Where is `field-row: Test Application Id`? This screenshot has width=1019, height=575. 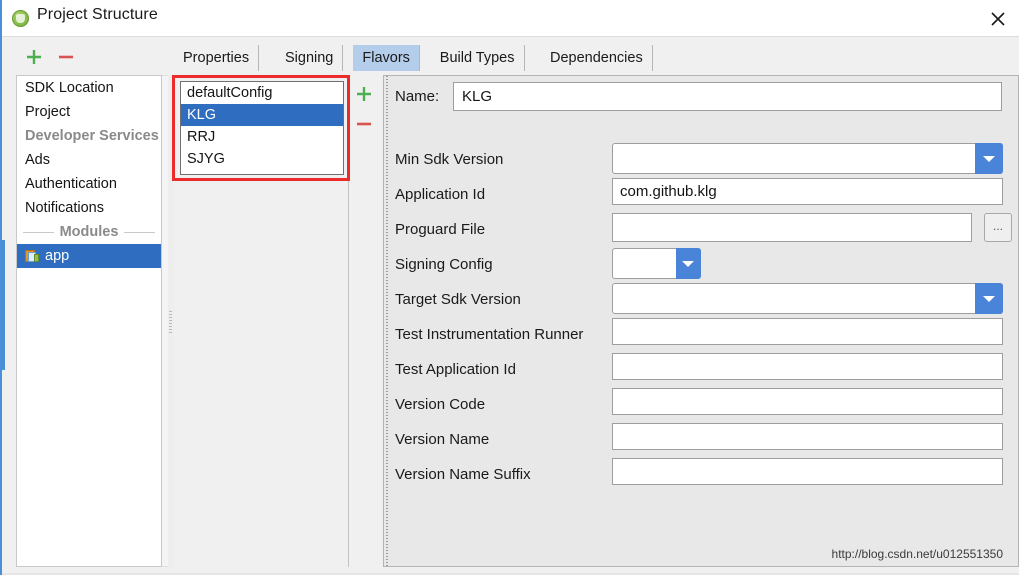
field-row: Test Application Id is located at coordinates (702, 370).